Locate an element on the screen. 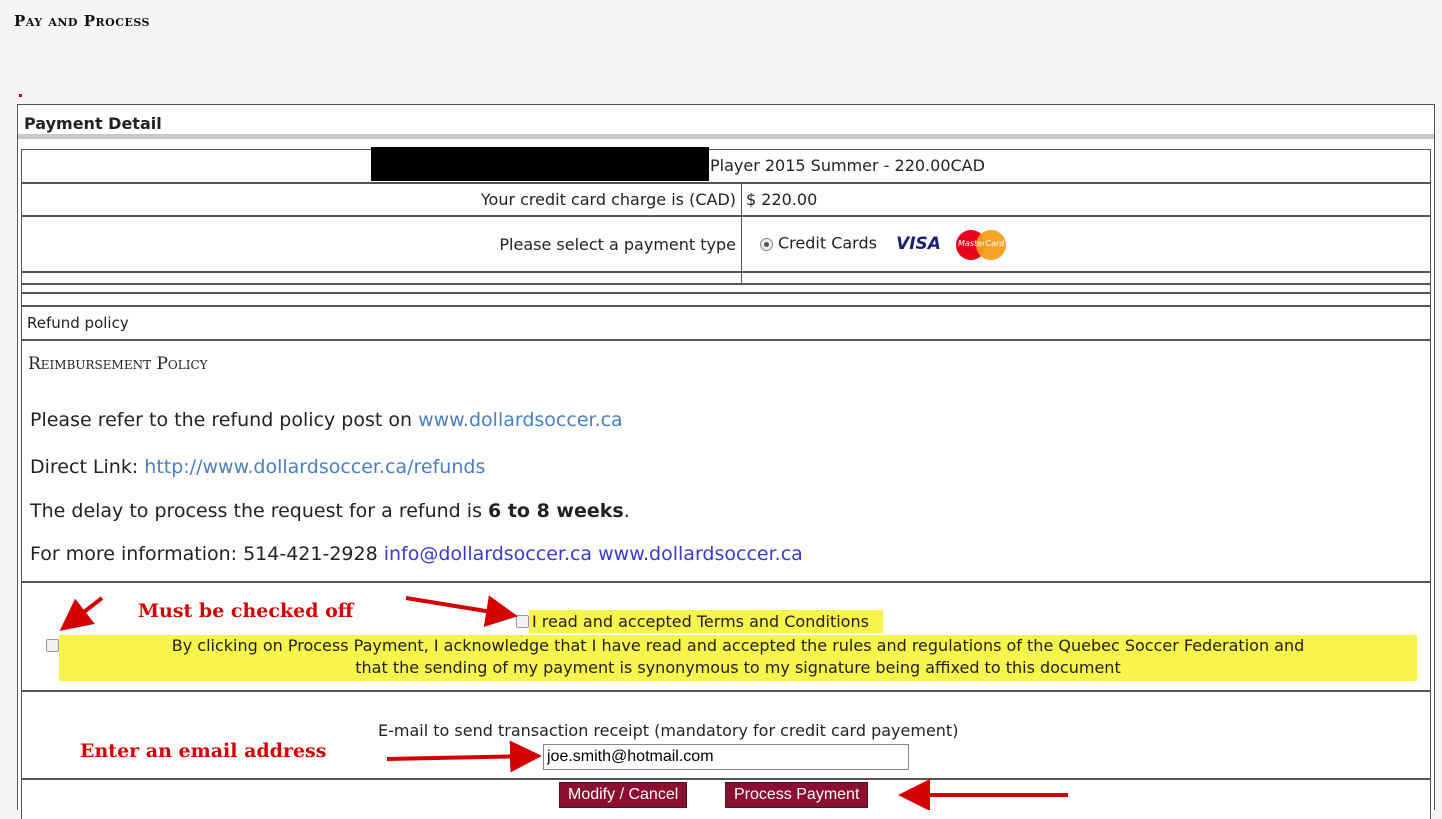  arrow-to-email-input is located at coordinates (464, 756).